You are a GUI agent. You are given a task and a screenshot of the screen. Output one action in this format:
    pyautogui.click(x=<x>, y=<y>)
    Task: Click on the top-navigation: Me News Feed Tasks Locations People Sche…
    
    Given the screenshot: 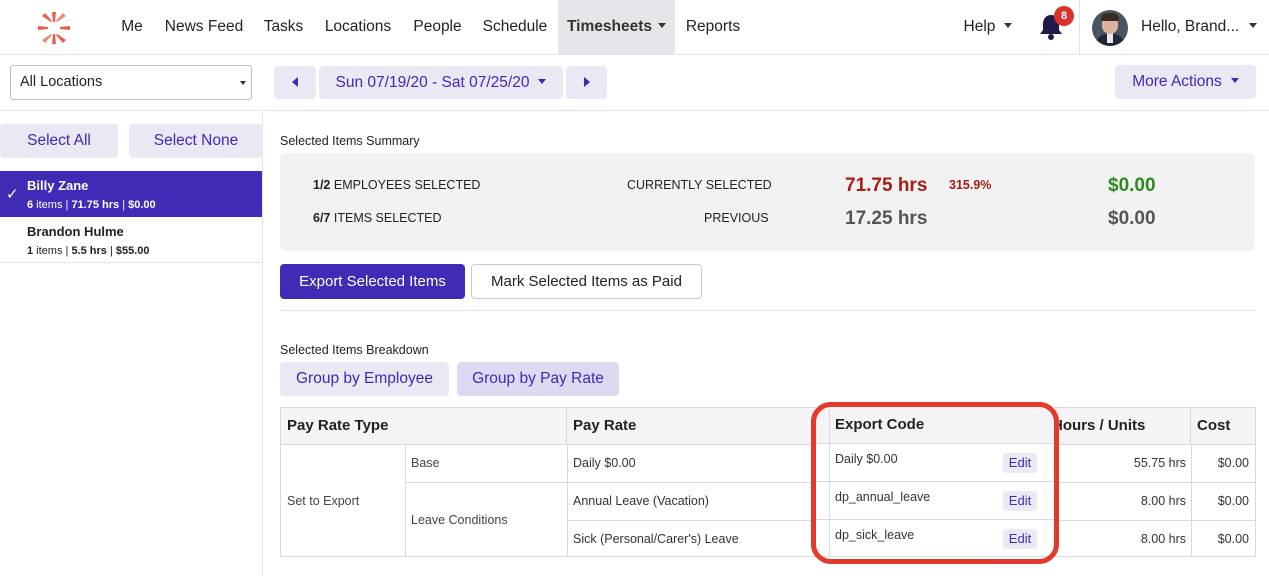 What is the action you would take?
    pyautogui.click(x=634, y=27)
    